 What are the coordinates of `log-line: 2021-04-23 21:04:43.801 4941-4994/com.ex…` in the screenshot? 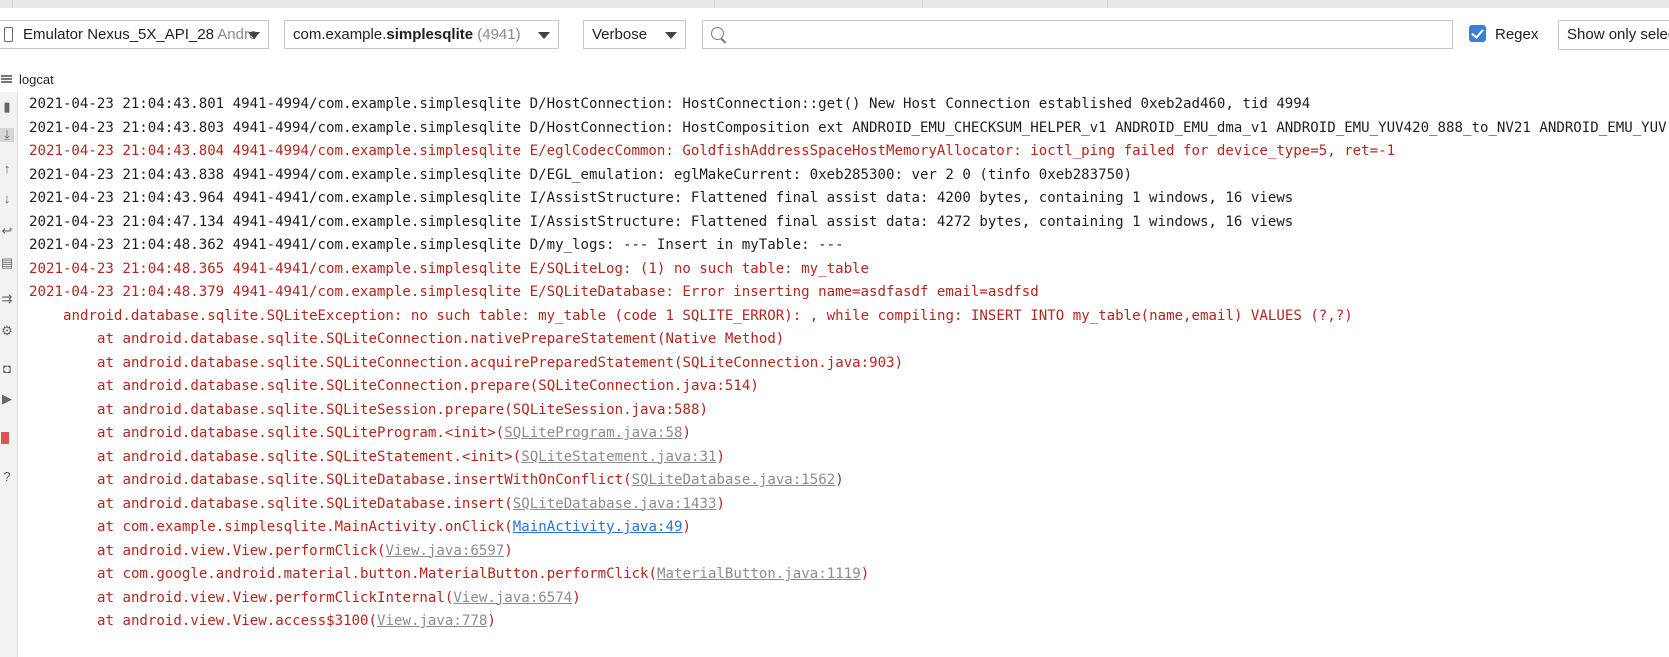 It's located at (670, 104).